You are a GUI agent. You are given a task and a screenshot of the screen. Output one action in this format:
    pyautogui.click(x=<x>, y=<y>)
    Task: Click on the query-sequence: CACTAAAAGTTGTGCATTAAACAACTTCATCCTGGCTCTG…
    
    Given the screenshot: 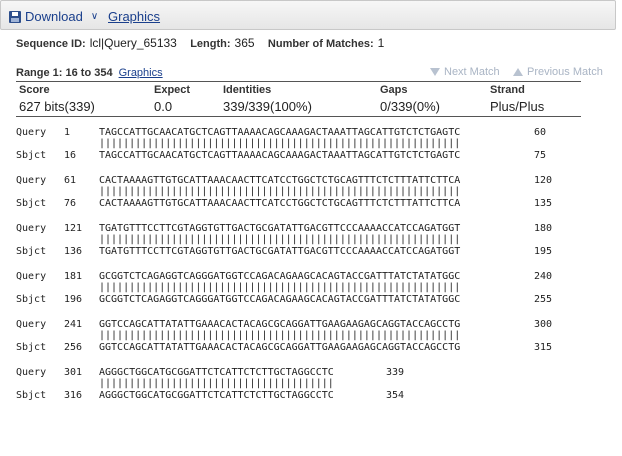 What is the action you would take?
    pyautogui.click(x=280, y=180)
    